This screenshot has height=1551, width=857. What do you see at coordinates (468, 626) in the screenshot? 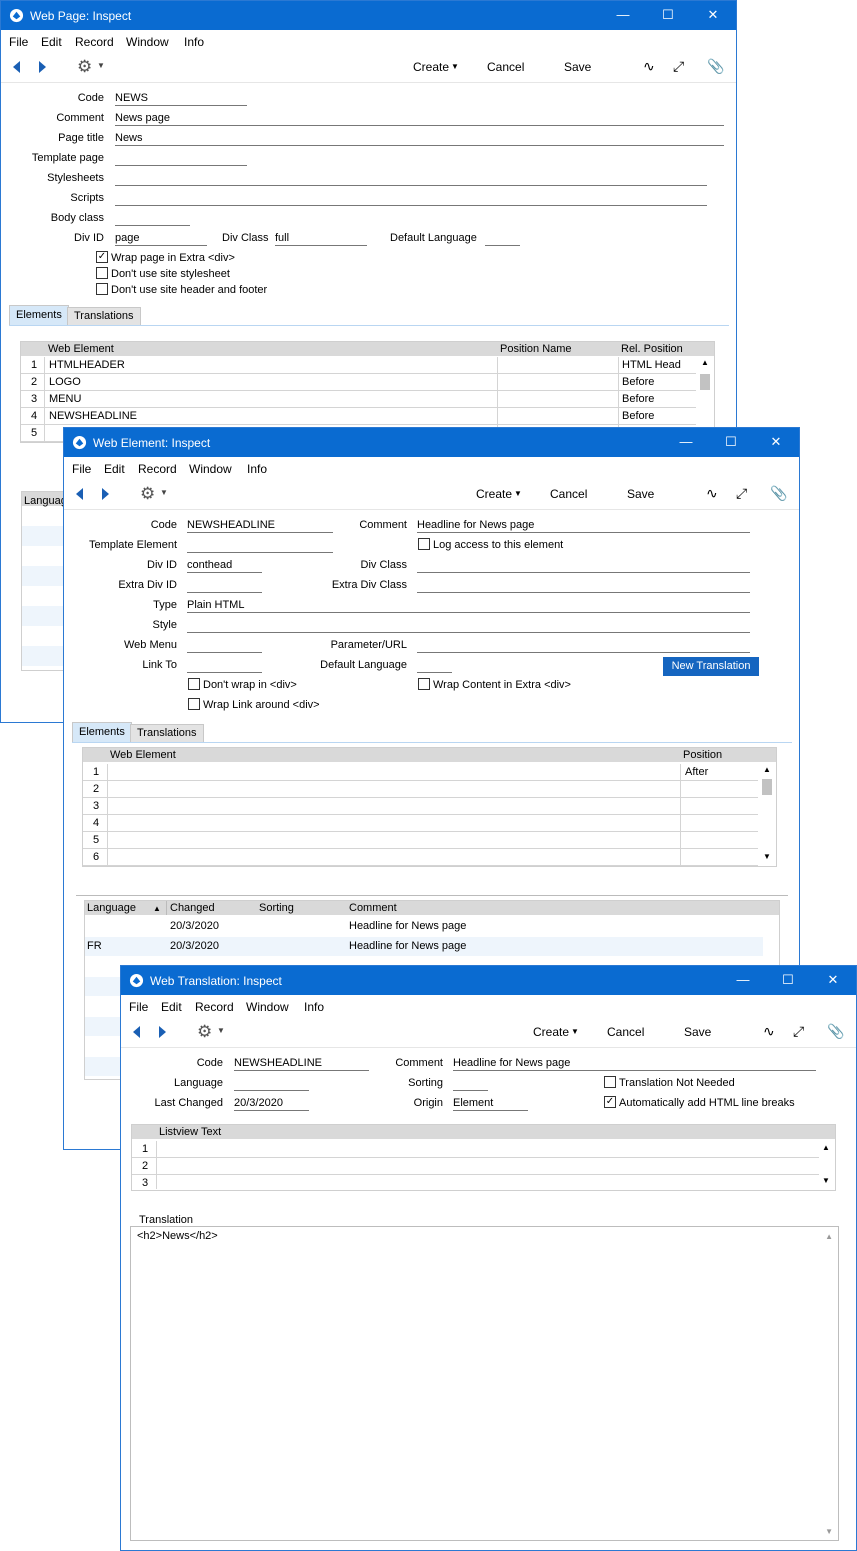
I see `style-field` at bounding box center [468, 626].